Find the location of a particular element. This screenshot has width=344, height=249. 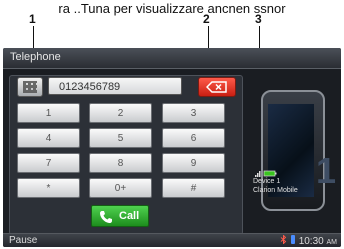

bluetooth-icon is located at coordinates (283, 239).